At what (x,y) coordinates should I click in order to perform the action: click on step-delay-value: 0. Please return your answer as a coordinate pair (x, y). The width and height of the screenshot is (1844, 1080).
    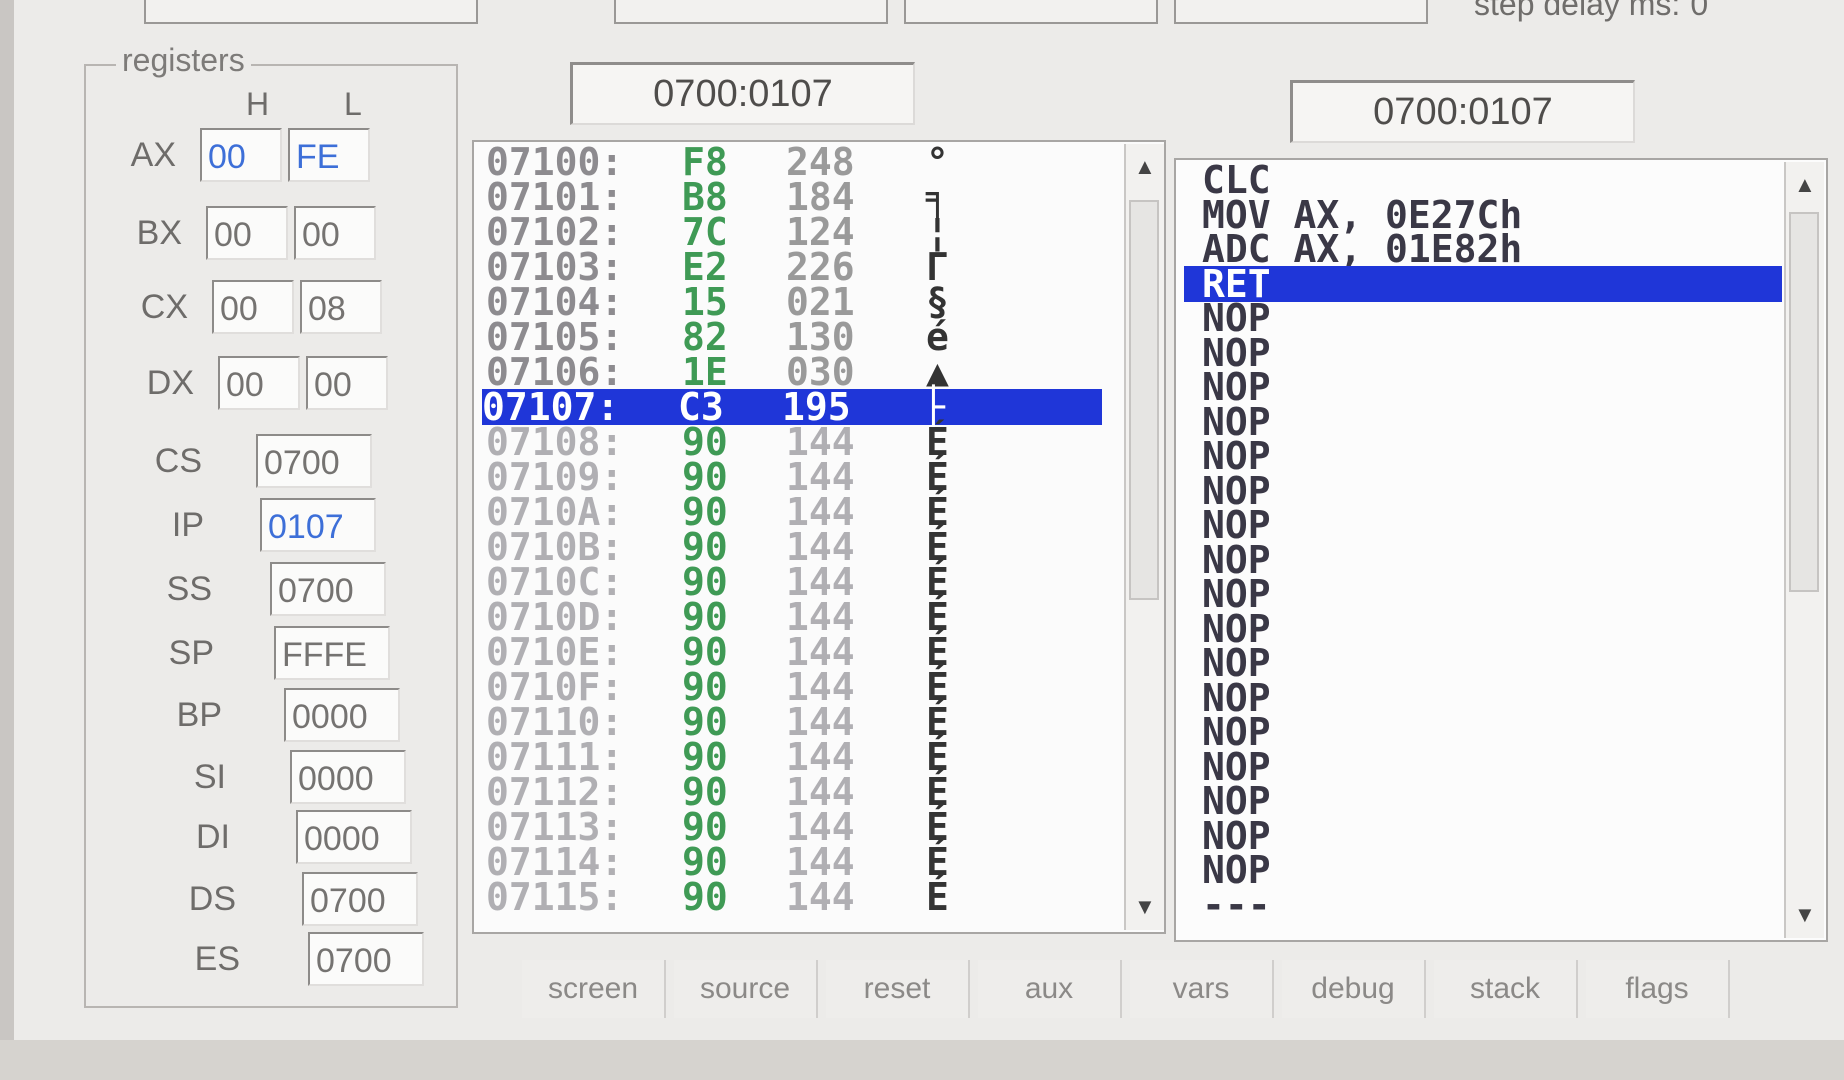
    Looking at the image, I should click on (1699, 11).